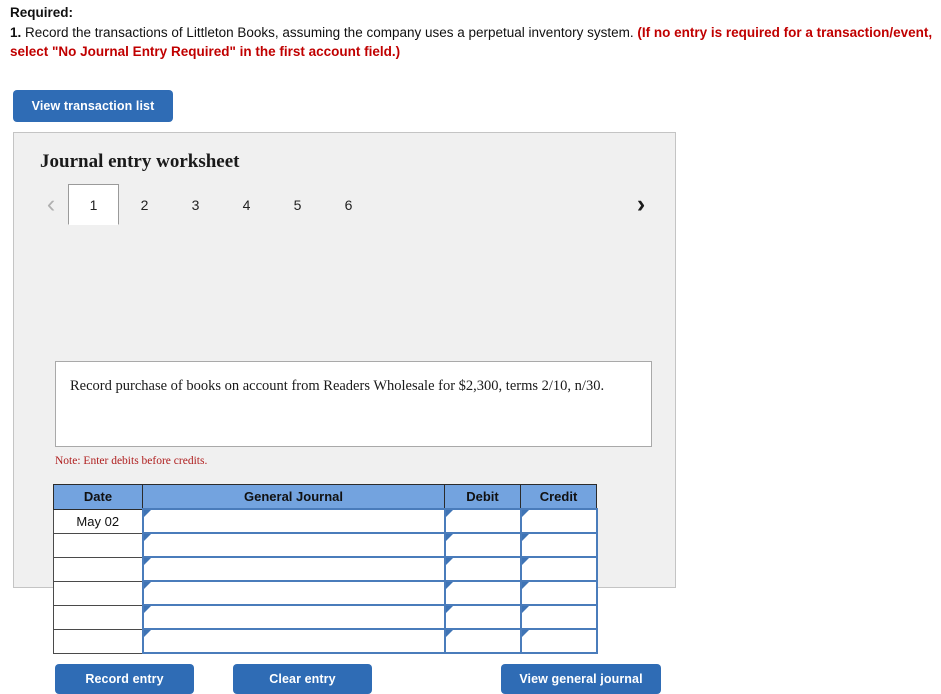 The width and height of the screenshot is (941, 694). What do you see at coordinates (93, 106) in the screenshot?
I see `view-transaction-list-button: View transaction list` at bounding box center [93, 106].